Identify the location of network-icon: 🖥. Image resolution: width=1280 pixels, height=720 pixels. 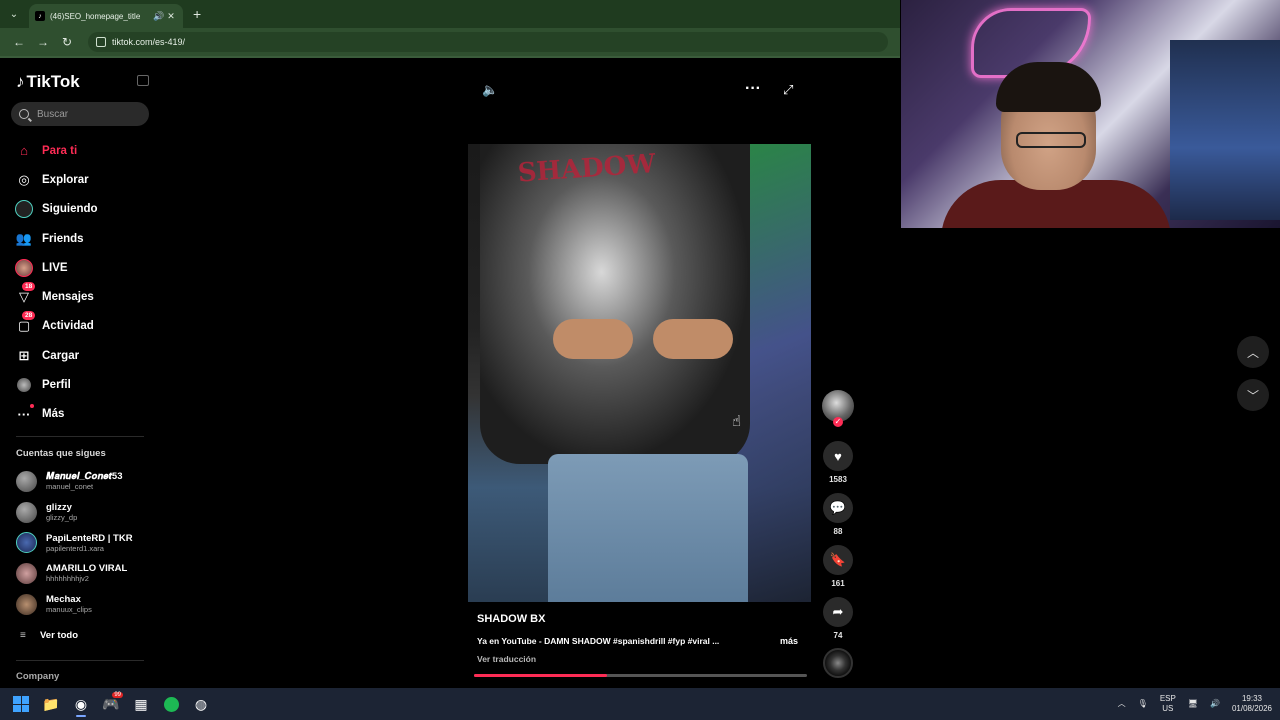
(1193, 704).